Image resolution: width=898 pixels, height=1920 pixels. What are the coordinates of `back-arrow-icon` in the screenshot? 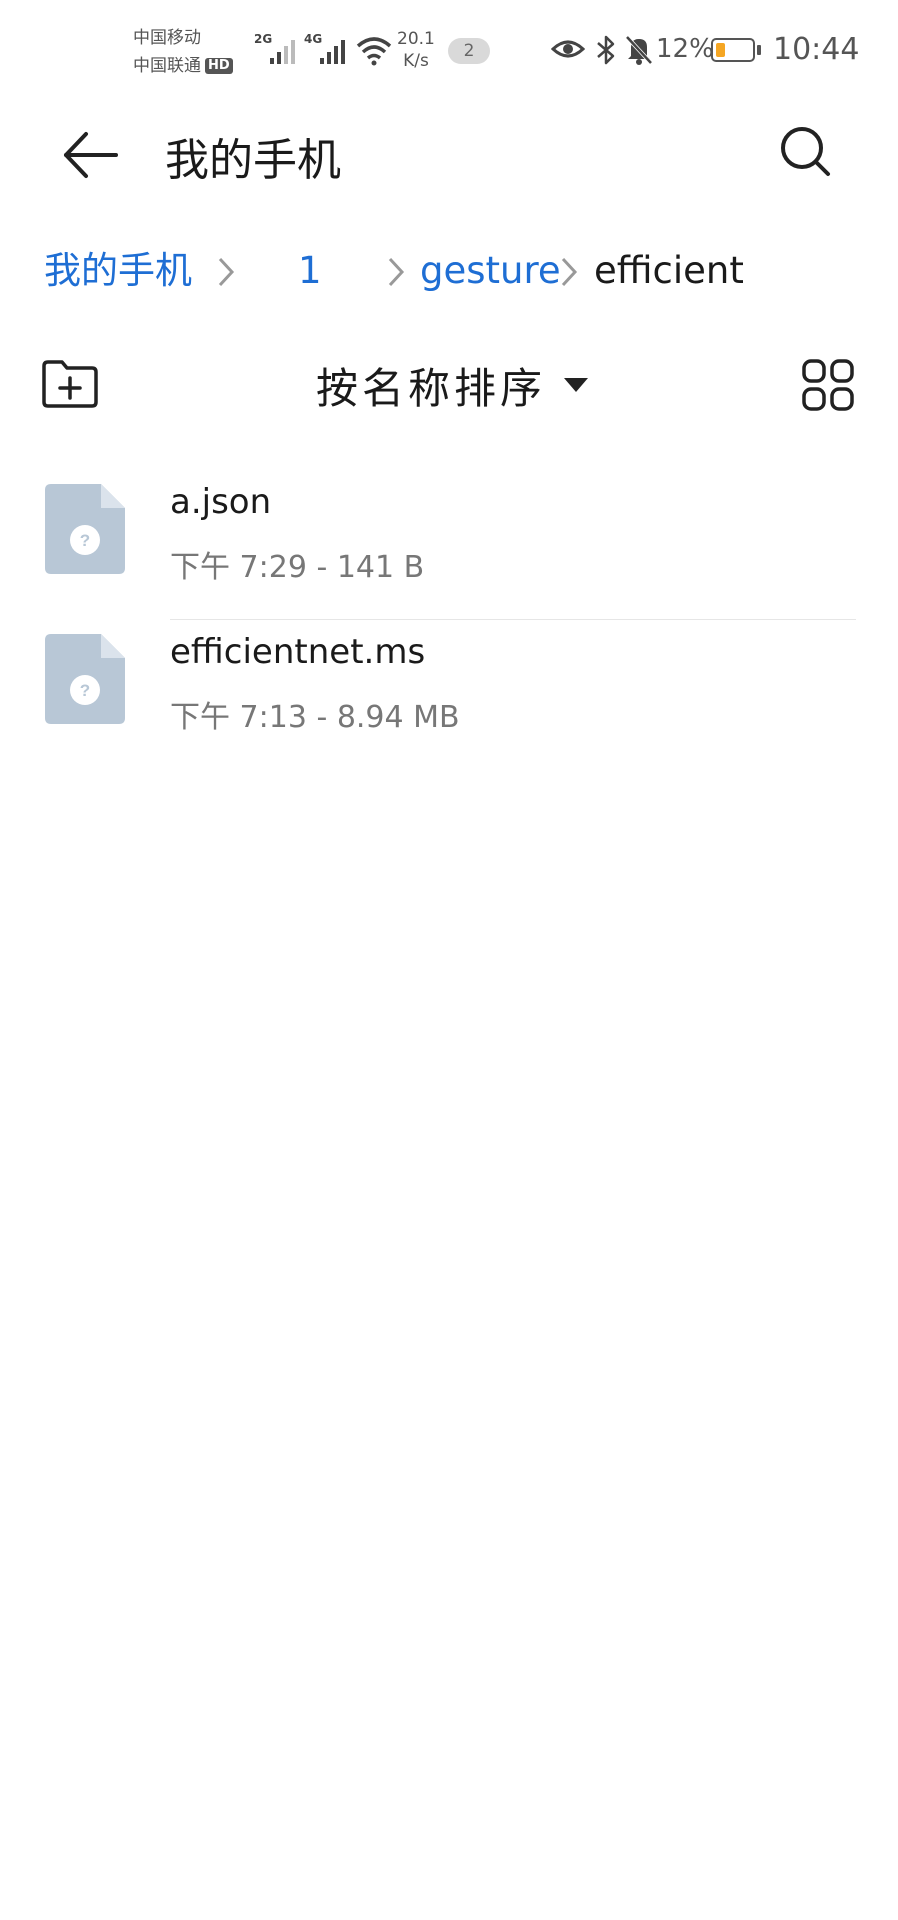 It's located at (90, 155).